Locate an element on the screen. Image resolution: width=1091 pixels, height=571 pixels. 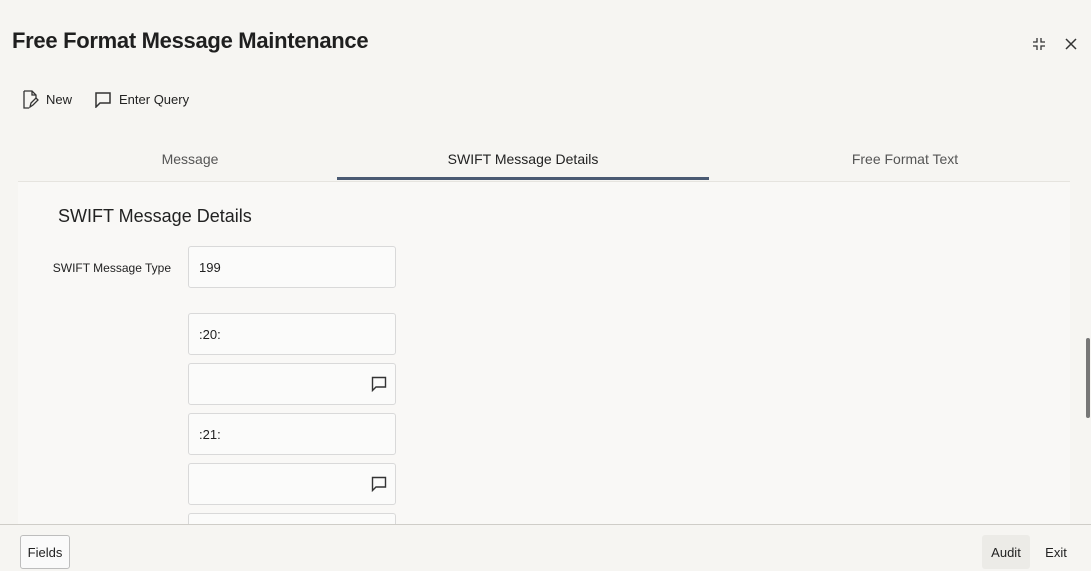
query-comment-icon is located at coordinates (103, 100).